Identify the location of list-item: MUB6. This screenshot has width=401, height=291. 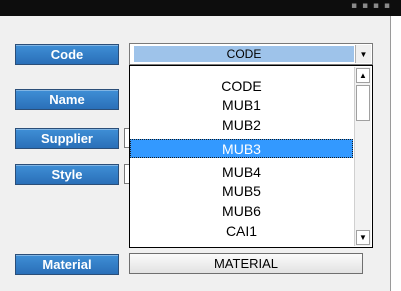
(241, 210).